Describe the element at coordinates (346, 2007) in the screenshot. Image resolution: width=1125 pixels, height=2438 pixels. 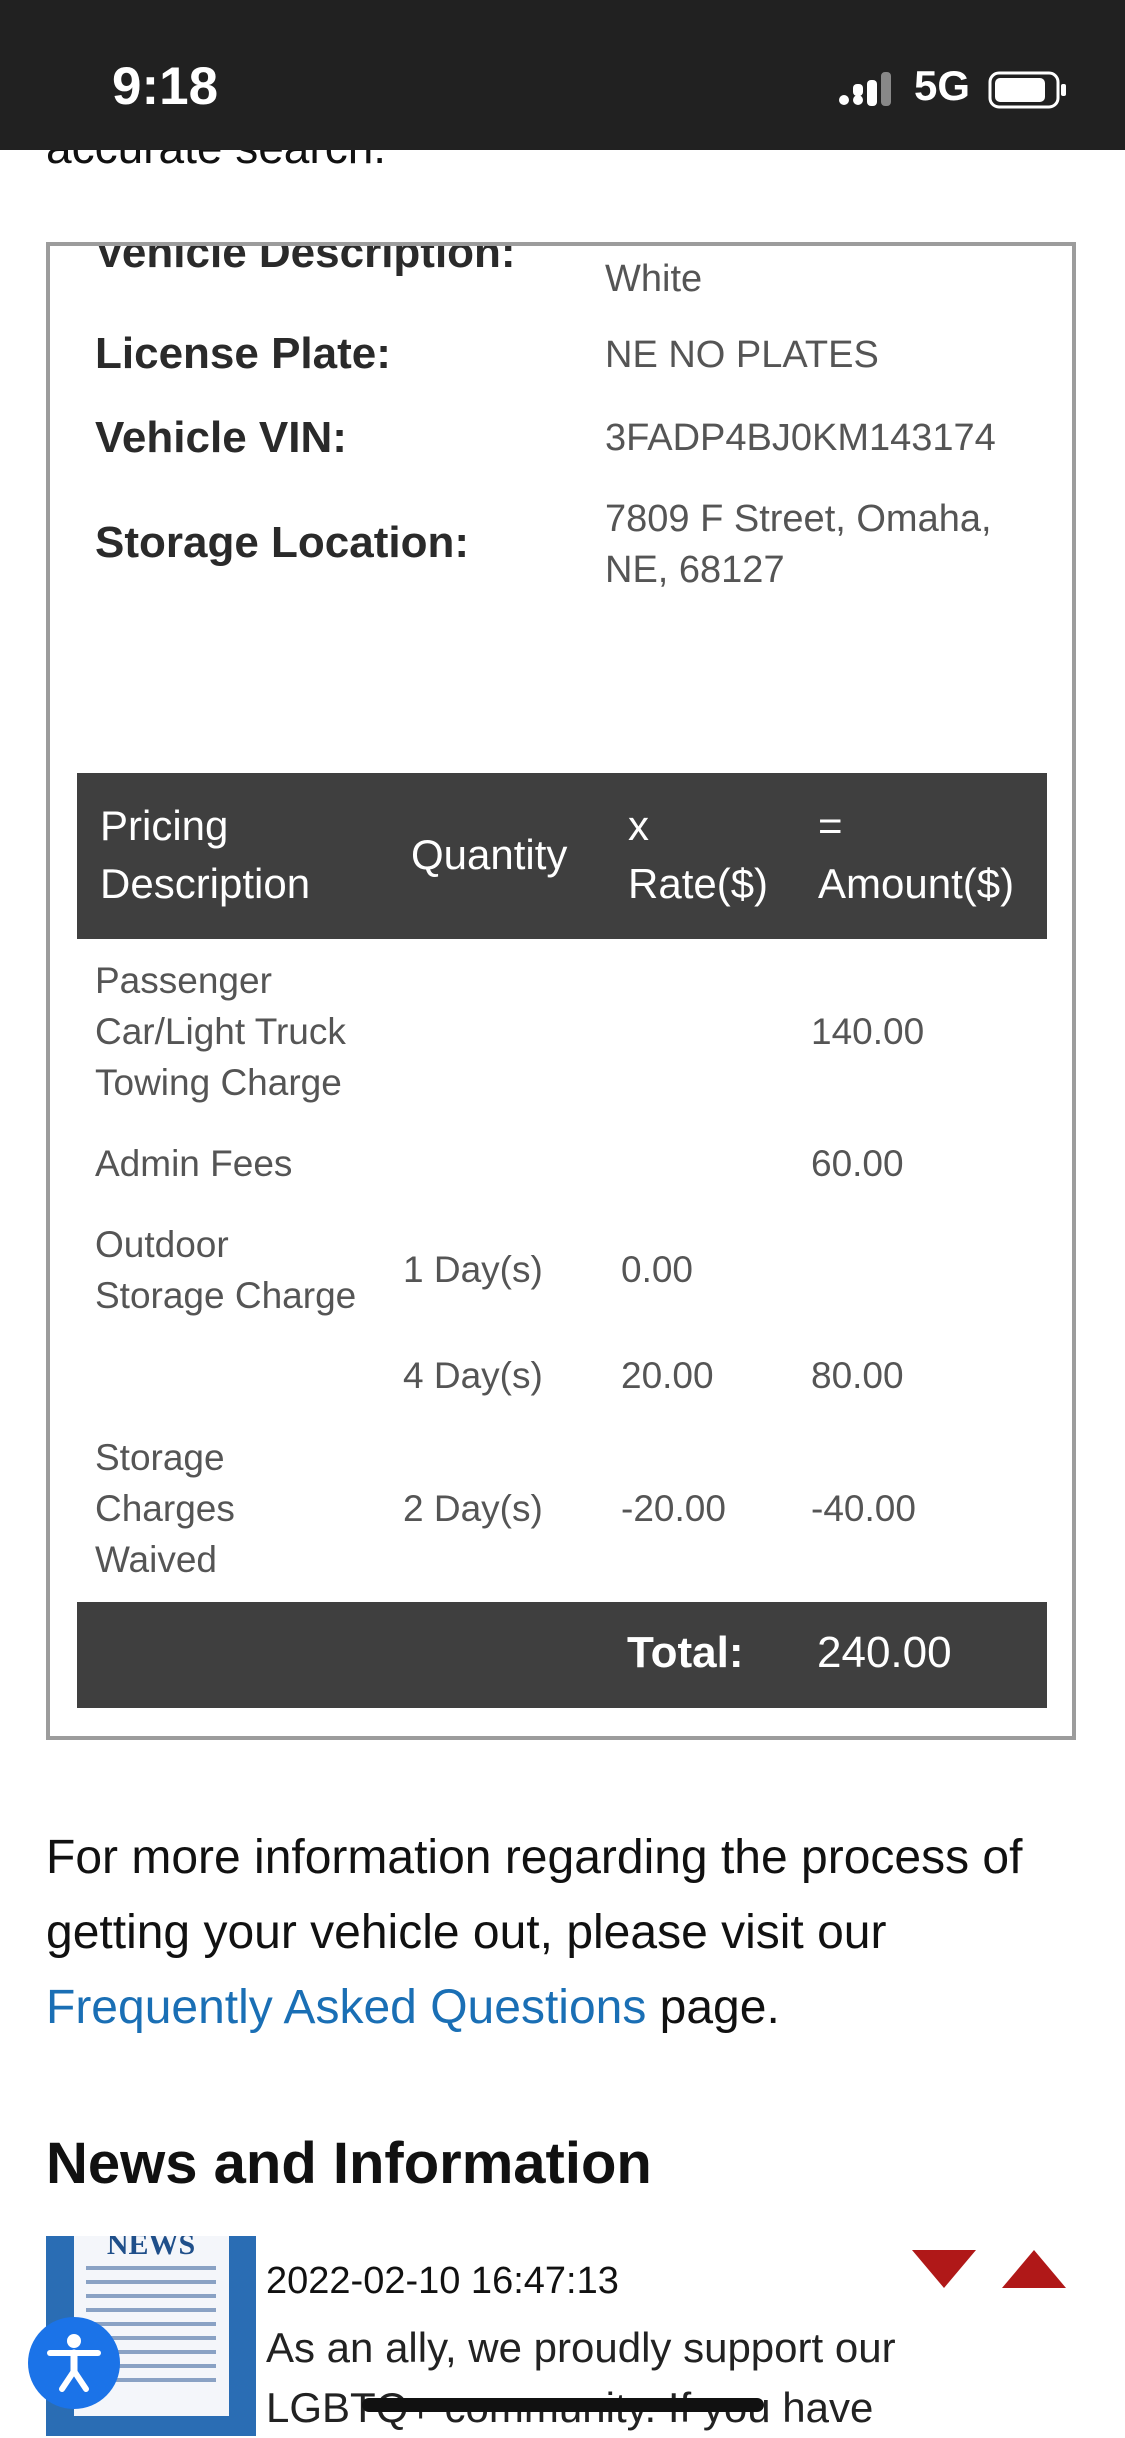
I see `faq-link: Frequently Asked Questions` at that location.